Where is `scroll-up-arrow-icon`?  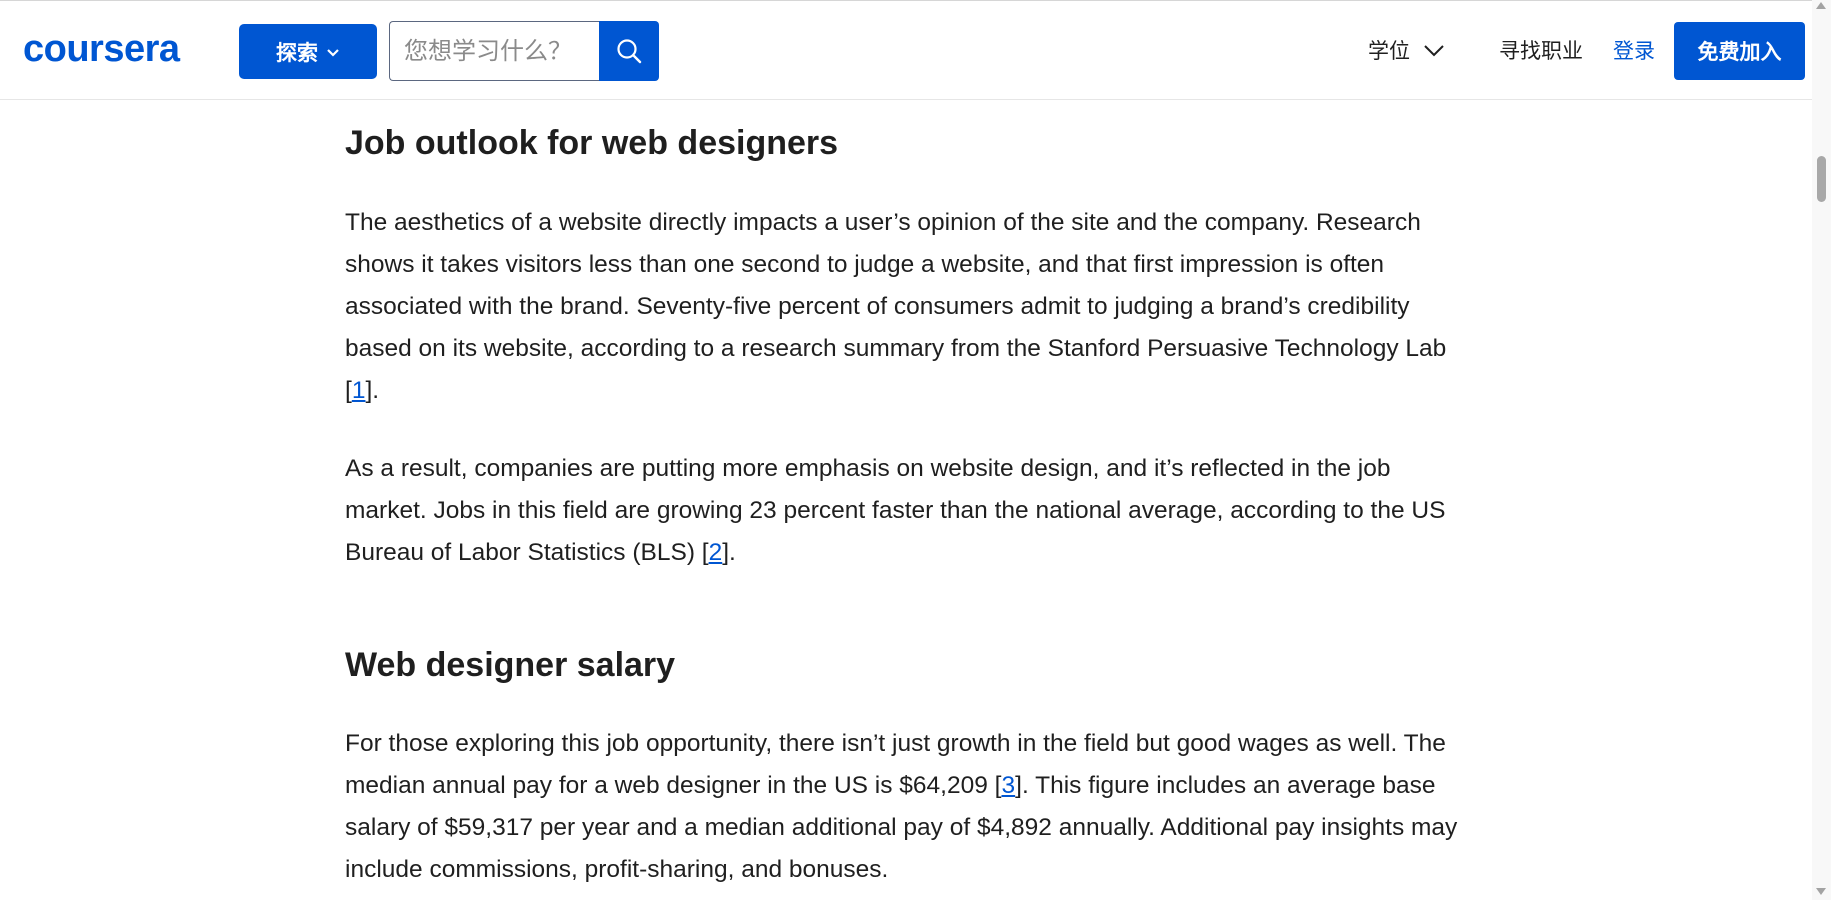
scroll-up-arrow-icon is located at coordinates (1821, 5).